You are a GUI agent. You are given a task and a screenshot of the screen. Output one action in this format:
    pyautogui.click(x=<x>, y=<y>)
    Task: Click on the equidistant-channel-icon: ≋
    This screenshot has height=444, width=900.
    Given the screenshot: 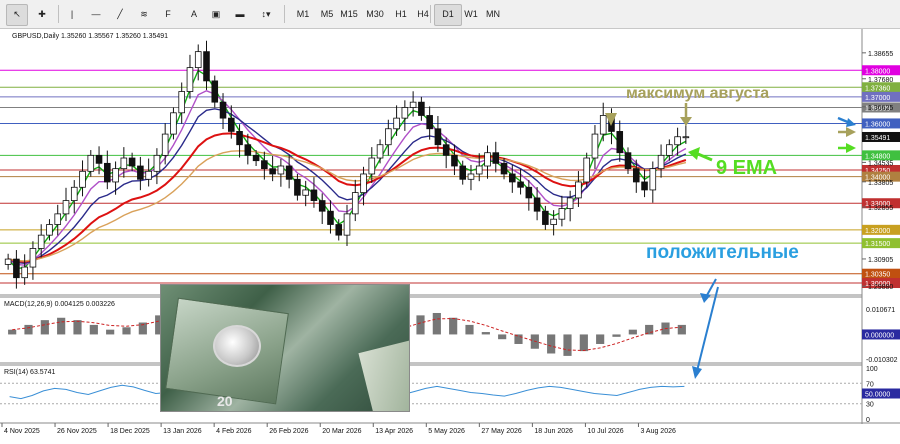 What is the action you would take?
    pyautogui.click(x=144, y=14)
    